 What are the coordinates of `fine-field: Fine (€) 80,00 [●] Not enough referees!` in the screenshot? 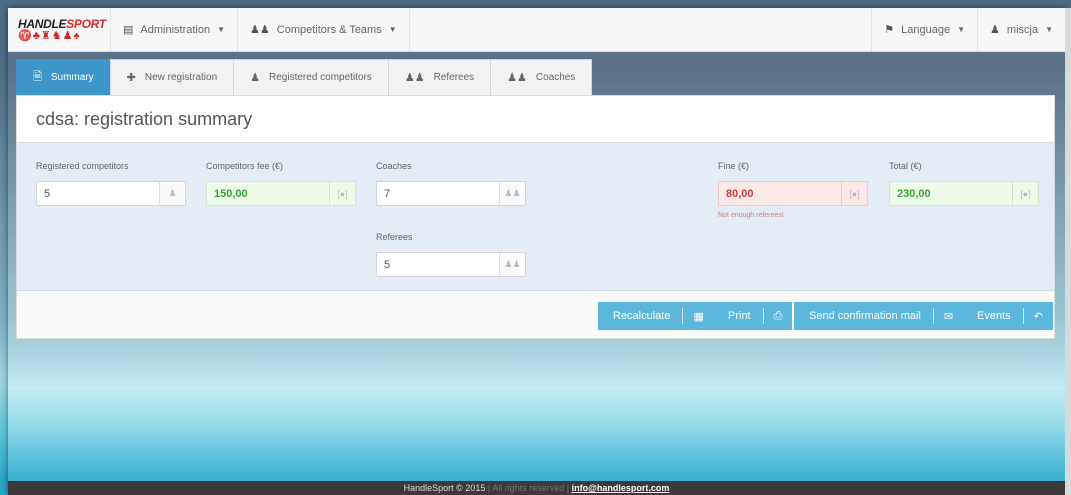 It's located at (793, 190).